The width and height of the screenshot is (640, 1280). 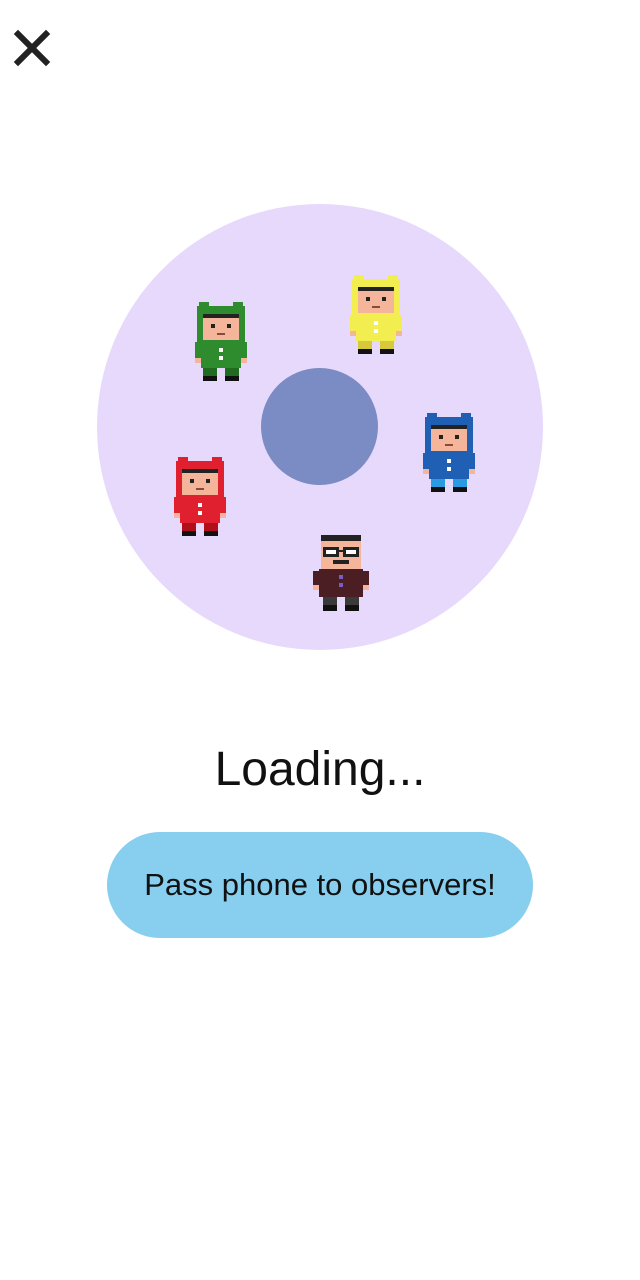 What do you see at coordinates (200, 497) in the screenshot?
I see `red-character` at bounding box center [200, 497].